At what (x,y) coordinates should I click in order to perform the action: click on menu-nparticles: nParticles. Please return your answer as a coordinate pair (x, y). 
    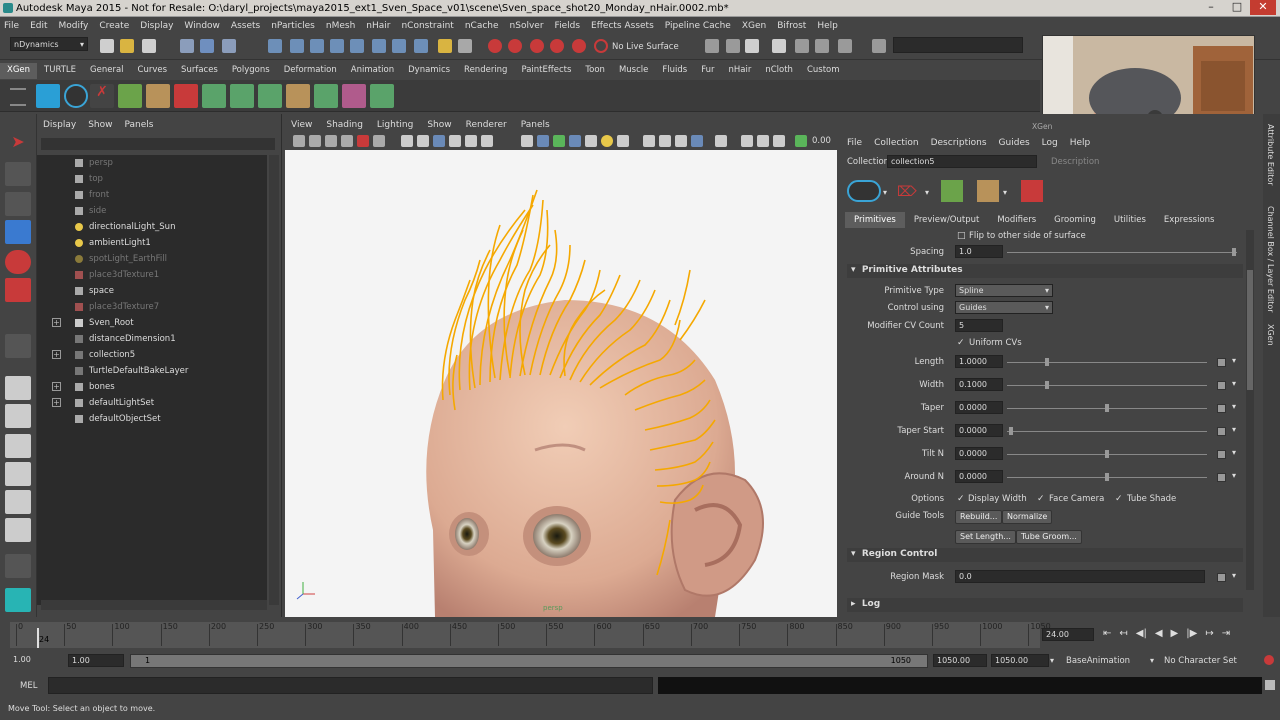
    Looking at the image, I should click on (293, 26).